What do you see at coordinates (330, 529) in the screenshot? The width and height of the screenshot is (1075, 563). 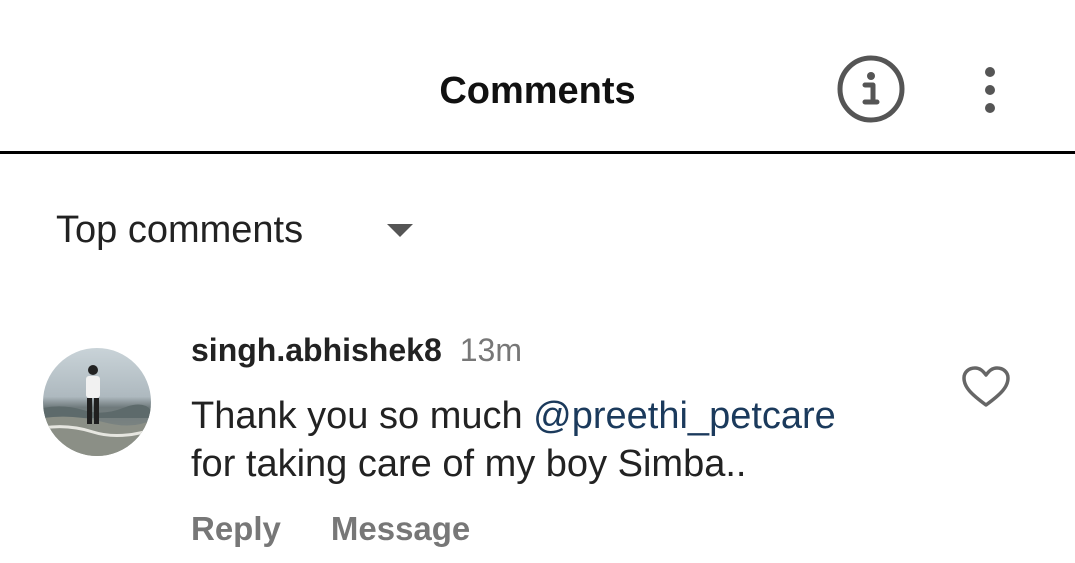 I see `comment-actions: Reply Message` at bounding box center [330, 529].